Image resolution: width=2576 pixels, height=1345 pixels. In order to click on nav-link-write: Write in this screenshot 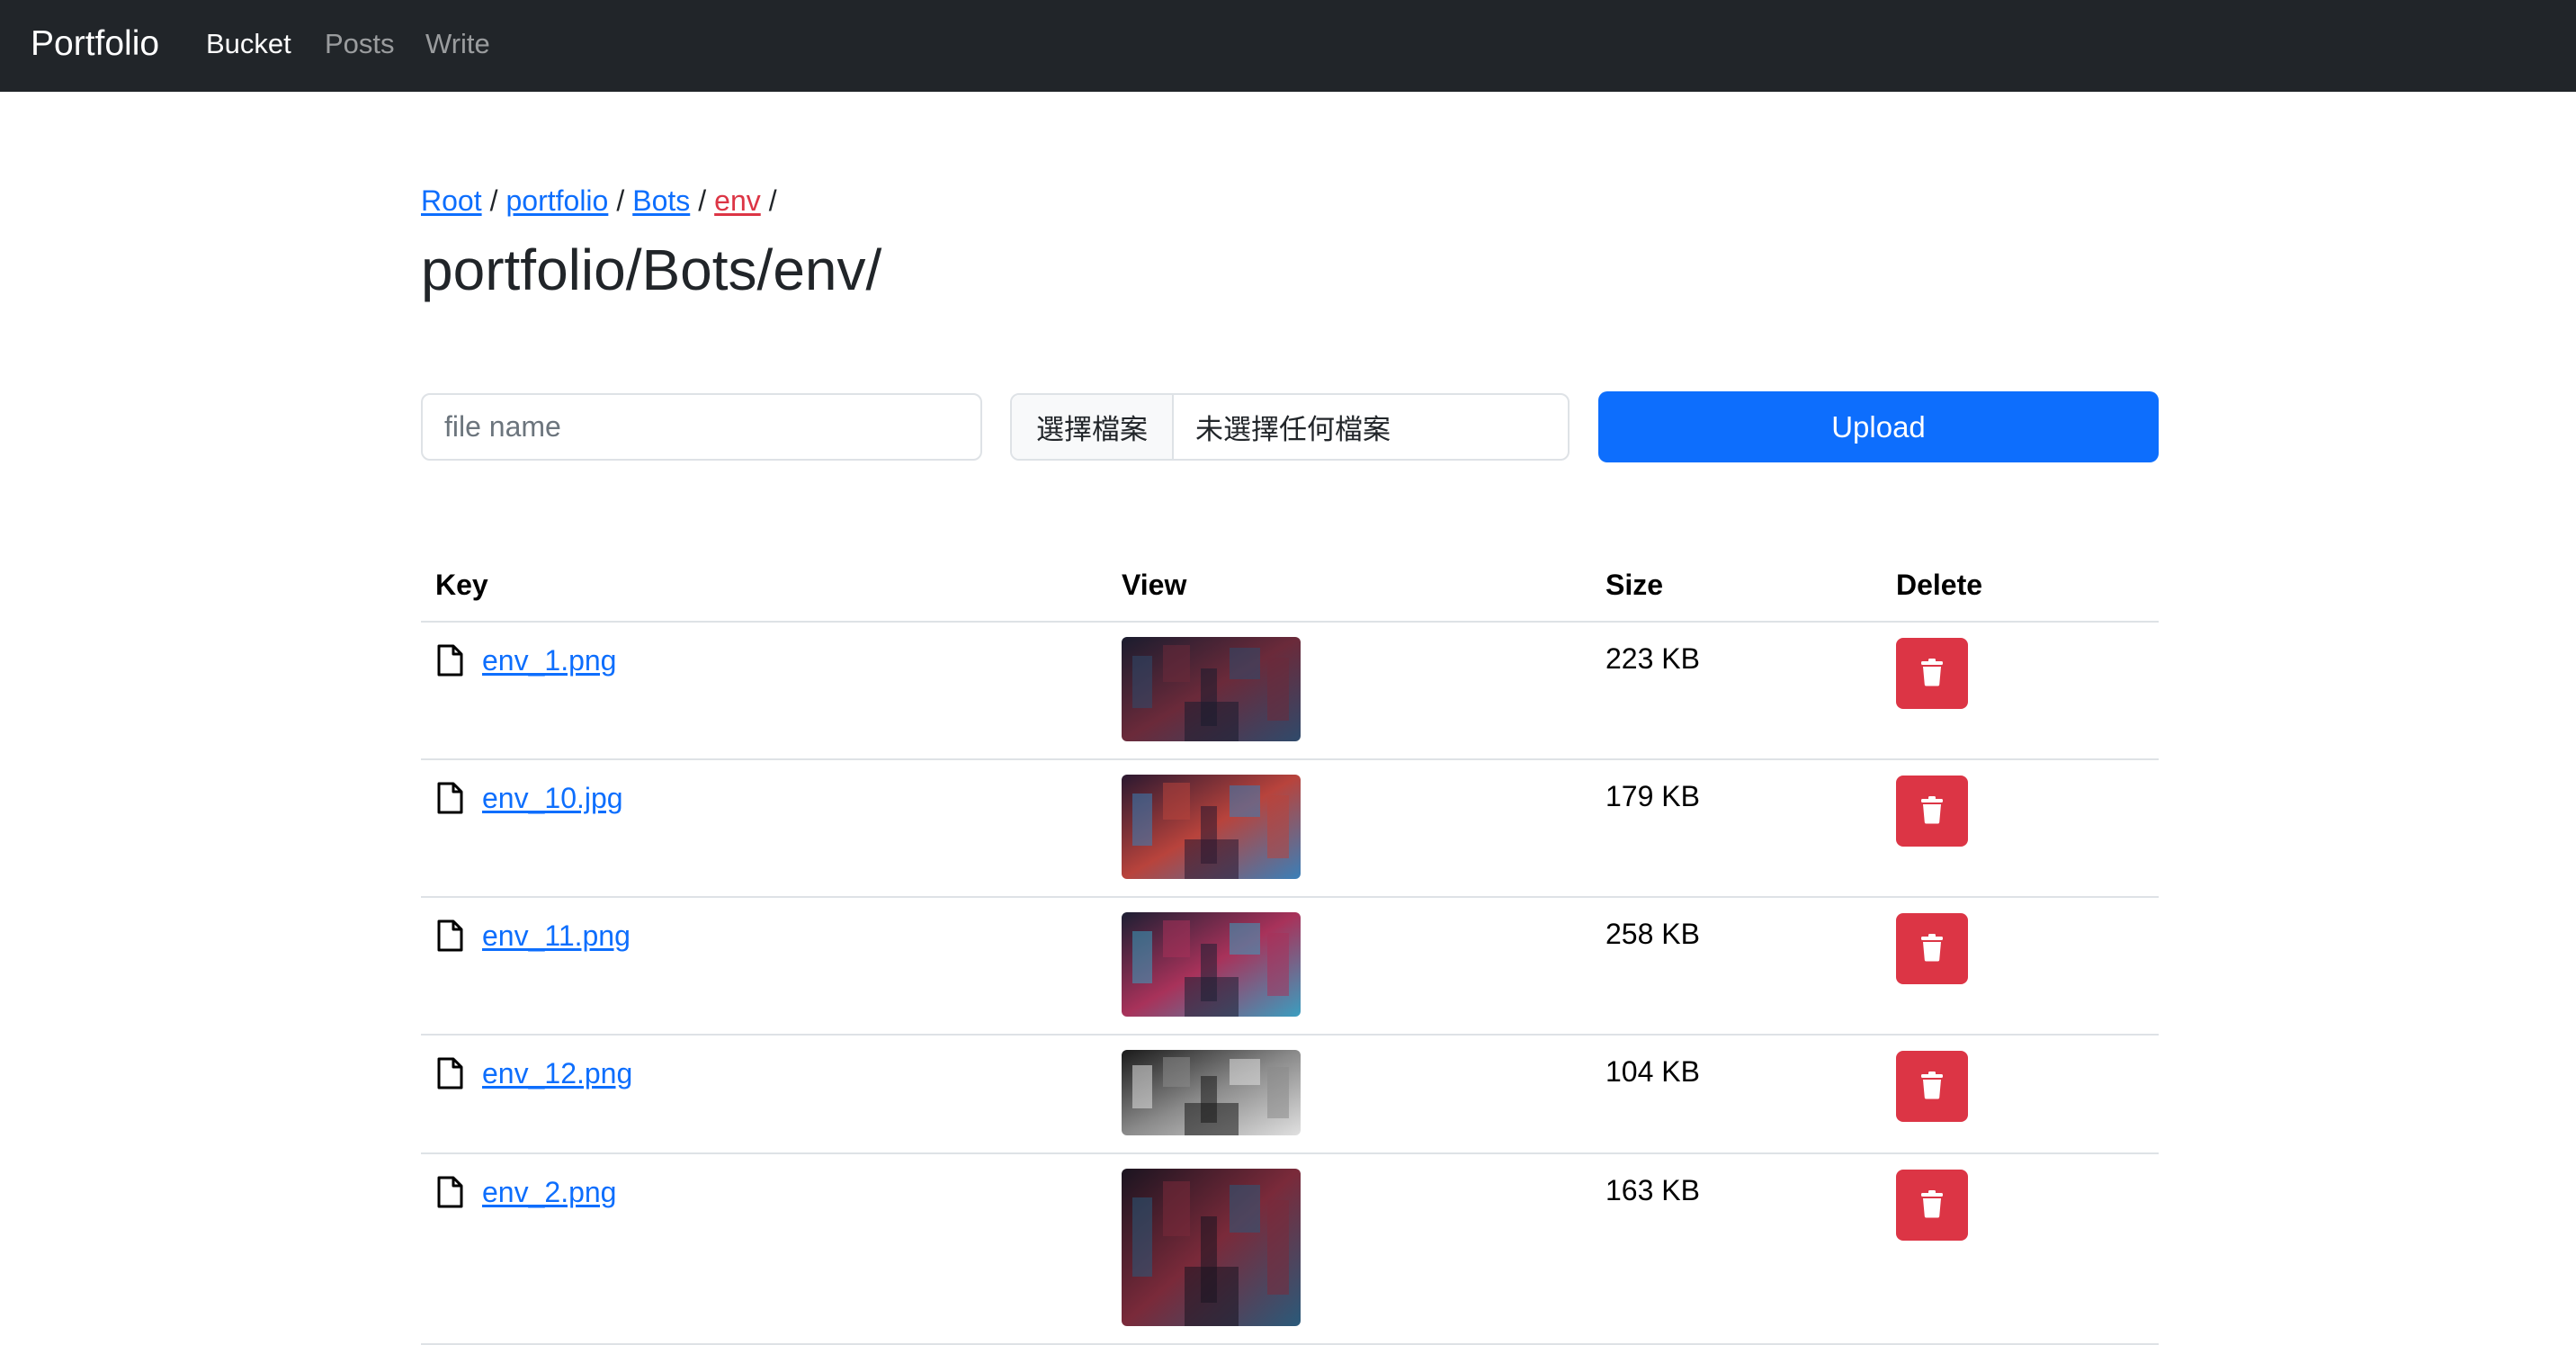, I will do `click(457, 44)`.